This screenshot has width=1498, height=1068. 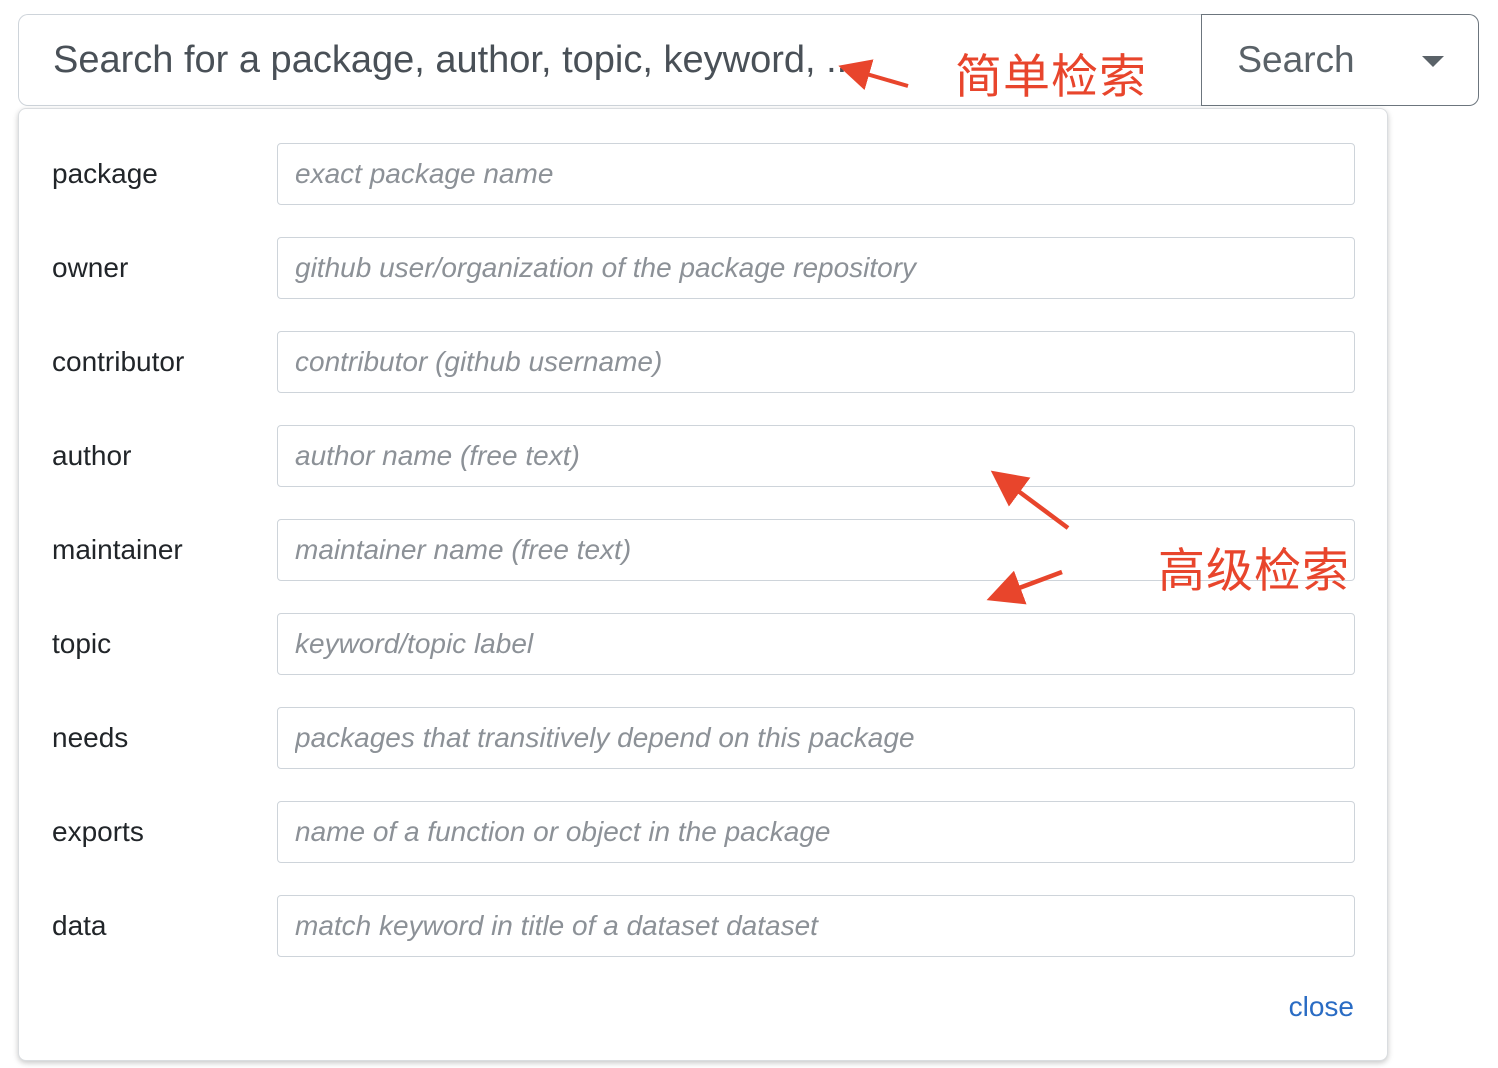 I want to click on field-row-owner: owner, so click(x=704, y=268).